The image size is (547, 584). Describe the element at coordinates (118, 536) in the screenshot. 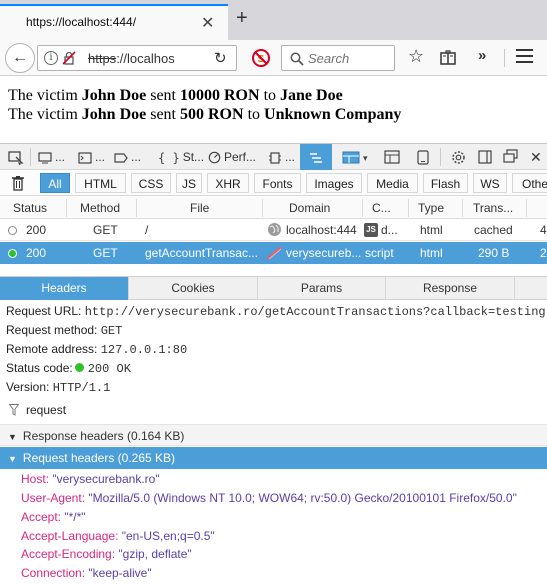

I see `header-row-accept-language: Accept-Language: "en-US,en;q=0.5"` at that location.